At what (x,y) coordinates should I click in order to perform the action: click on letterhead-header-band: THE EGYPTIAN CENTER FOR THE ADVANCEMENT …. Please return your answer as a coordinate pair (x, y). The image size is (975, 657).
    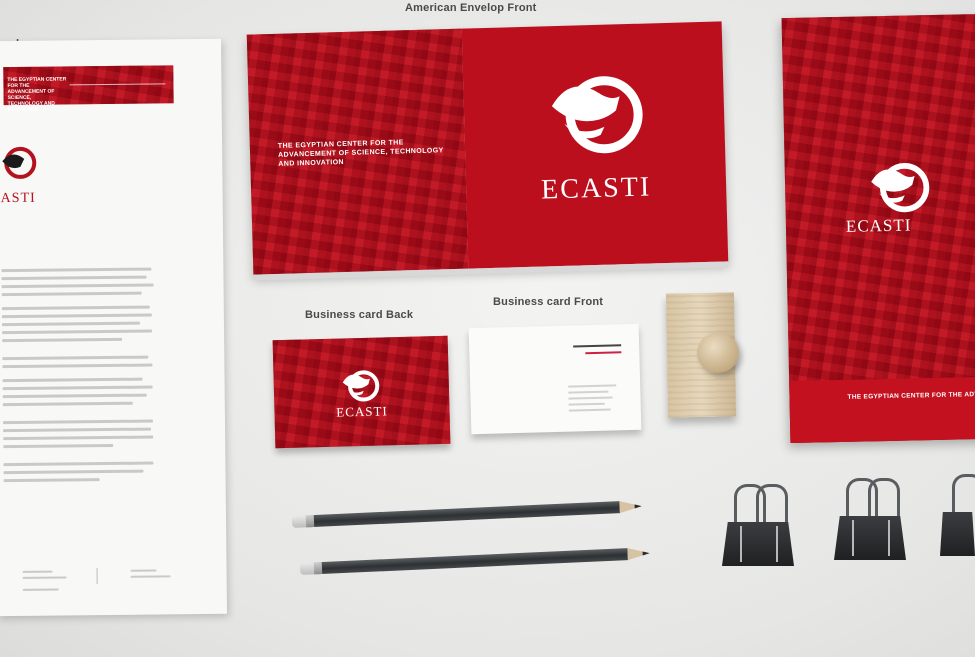
    Looking at the image, I should click on (88, 89).